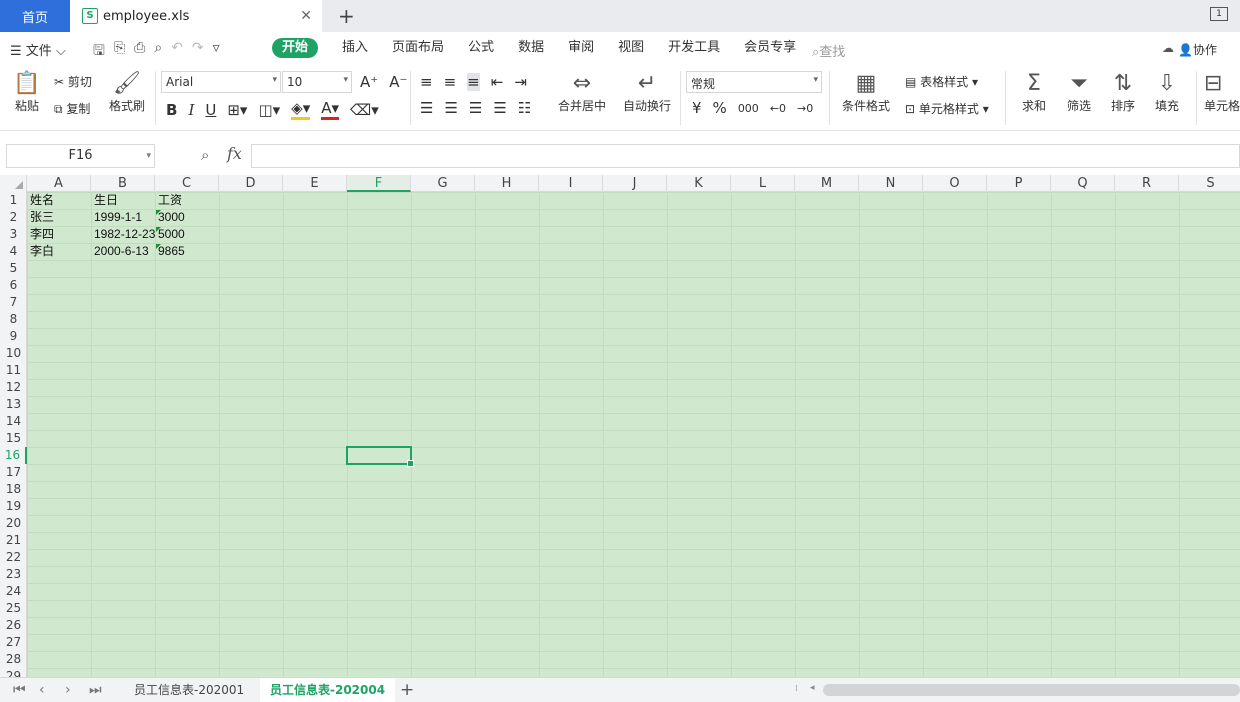  I want to click on more-icon: ▿, so click(216, 52).